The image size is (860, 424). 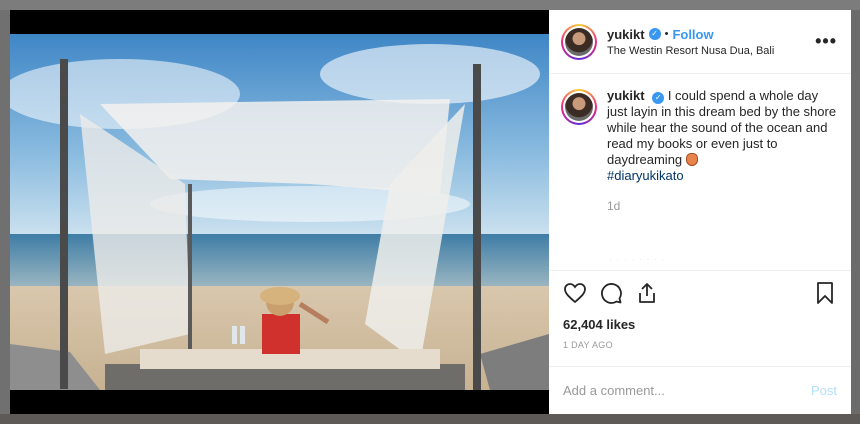 What do you see at coordinates (575, 293) in the screenshot?
I see `heart-icon` at bounding box center [575, 293].